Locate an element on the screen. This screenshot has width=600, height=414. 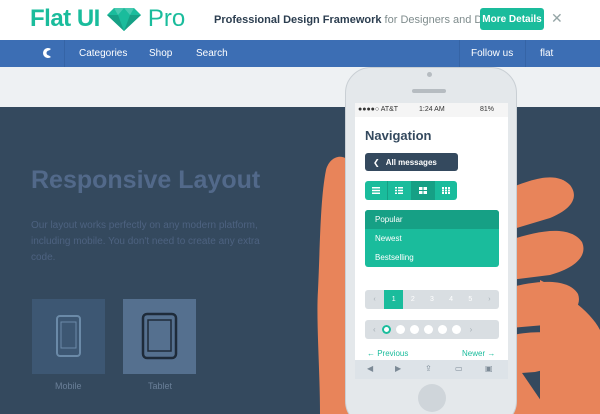
view-mode-segmented-control is located at coordinates (411, 190).